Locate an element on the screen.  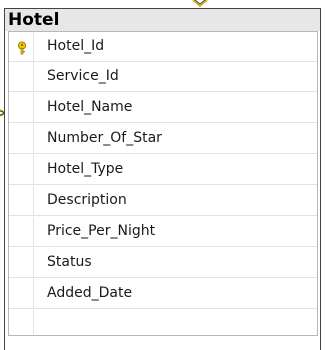
column-name: Hotel_Type is located at coordinates (85, 169).